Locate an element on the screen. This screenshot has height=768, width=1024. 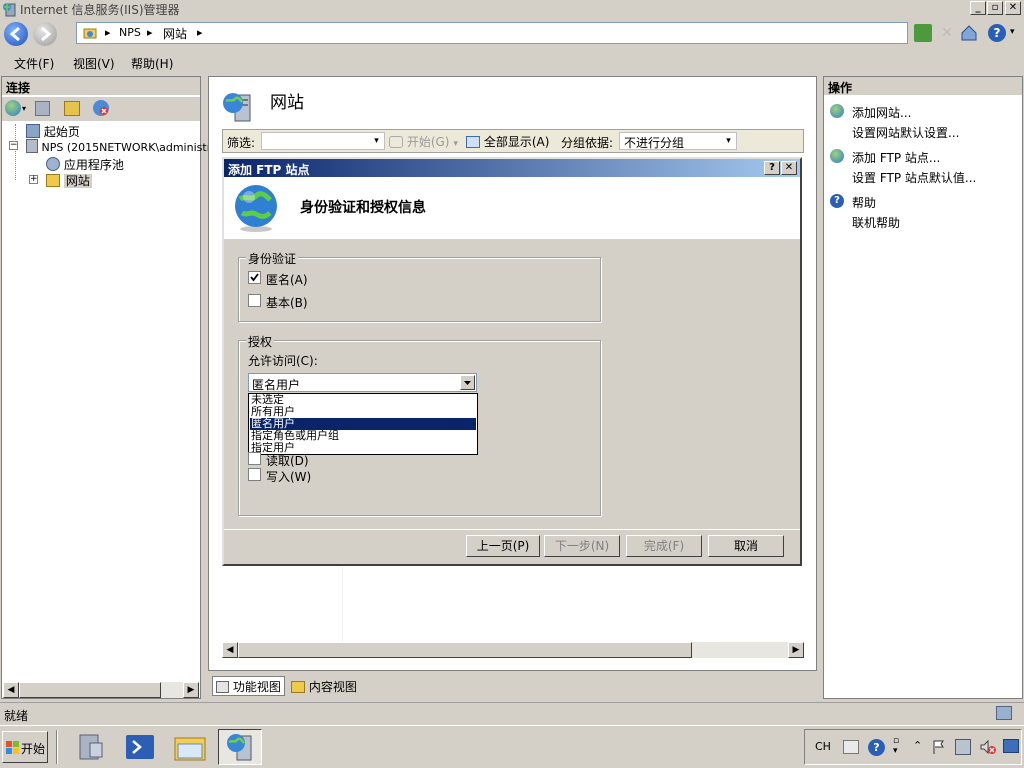
iis-app-icon is located at coordinates (10, 9).